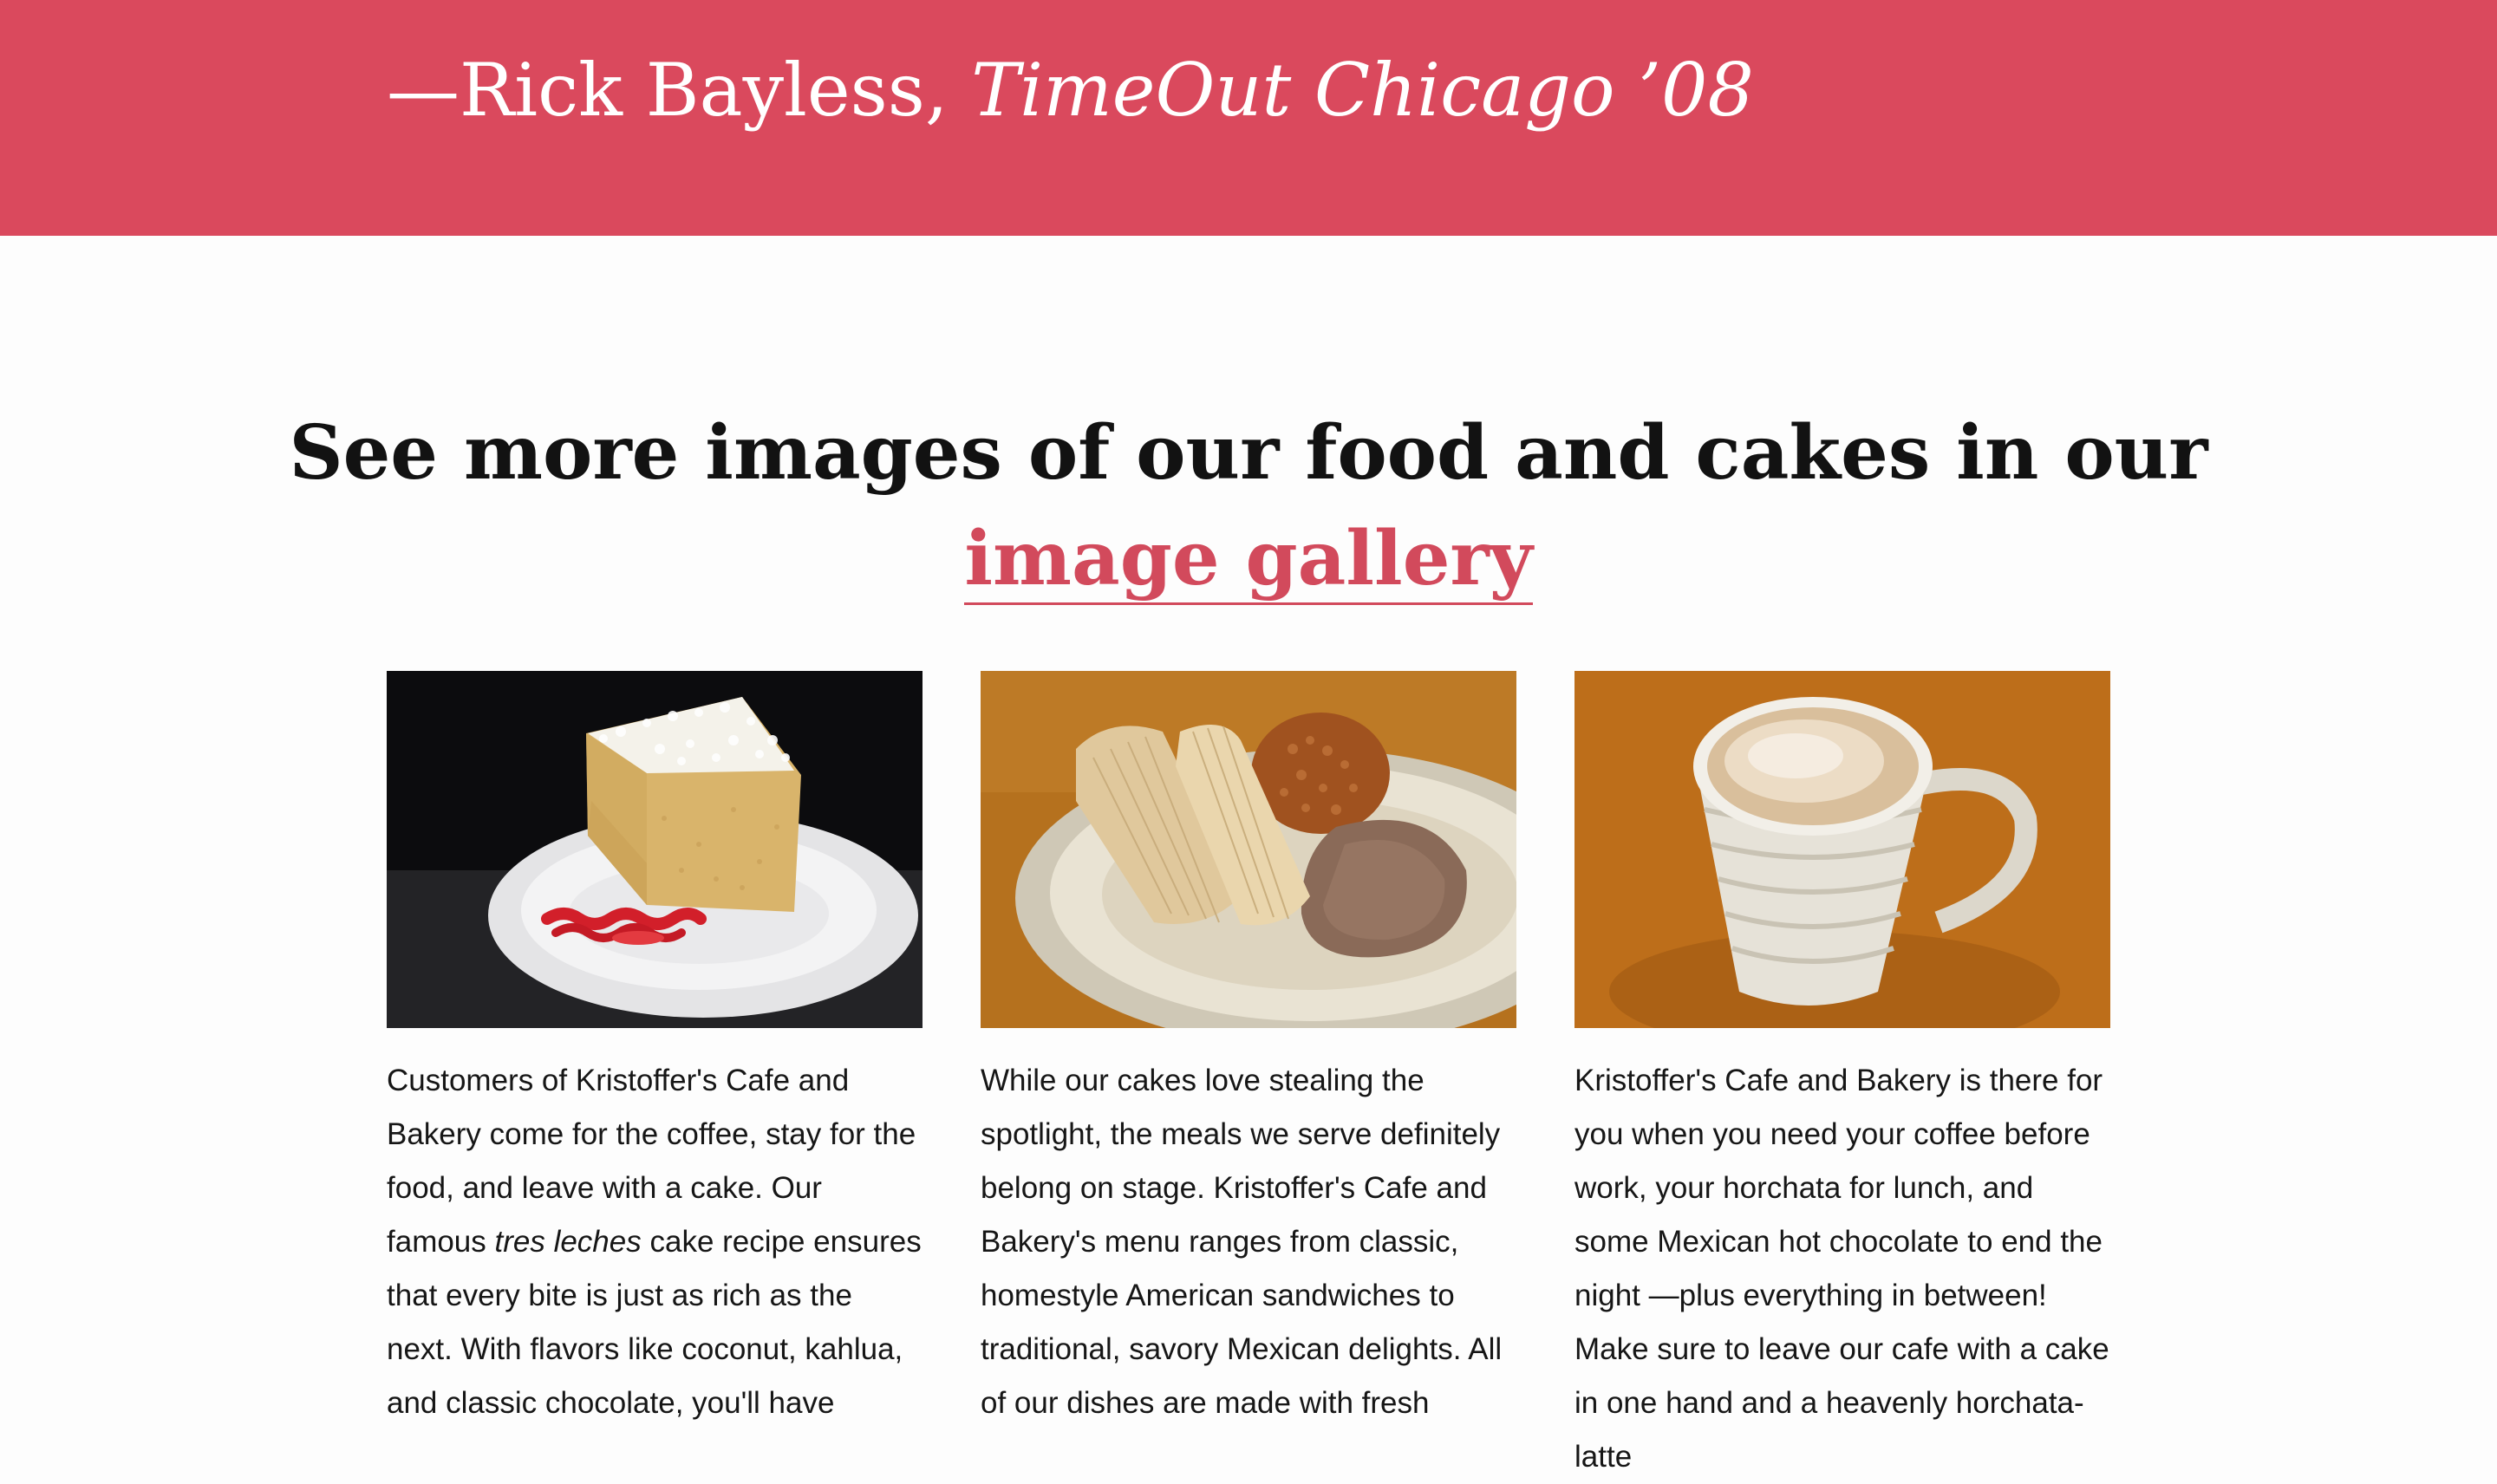 Image resolution: width=2497 pixels, height=1484 pixels. What do you see at coordinates (1362, 90) in the screenshot?
I see `quote-publication: TimeOut Chicago ’08` at bounding box center [1362, 90].